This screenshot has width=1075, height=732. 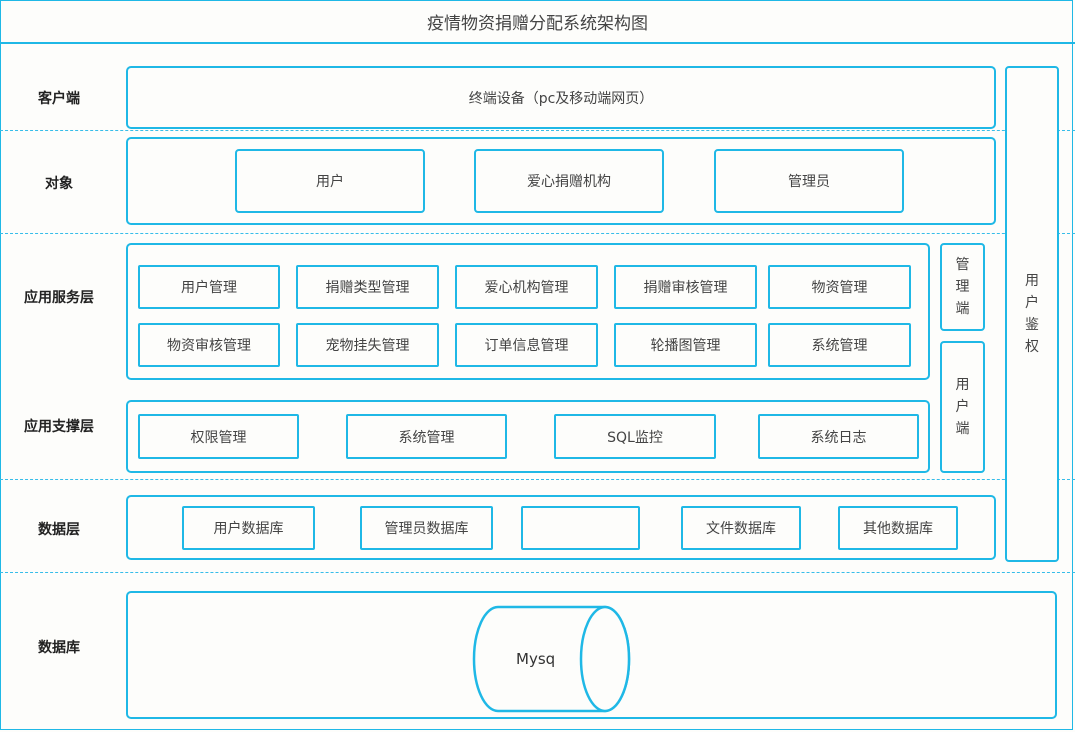 I want to click on service-item: 用户管理, so click(x=209, y=287).